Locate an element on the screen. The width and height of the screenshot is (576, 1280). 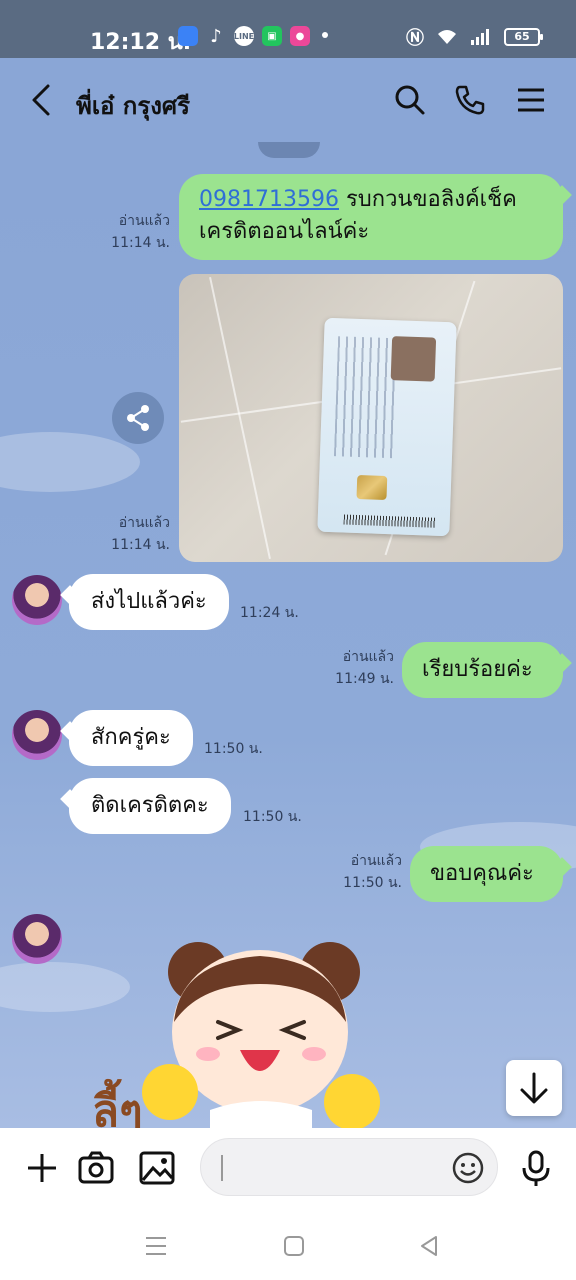
scroll-to-bottom-button is located at coordinates (534, 1088).